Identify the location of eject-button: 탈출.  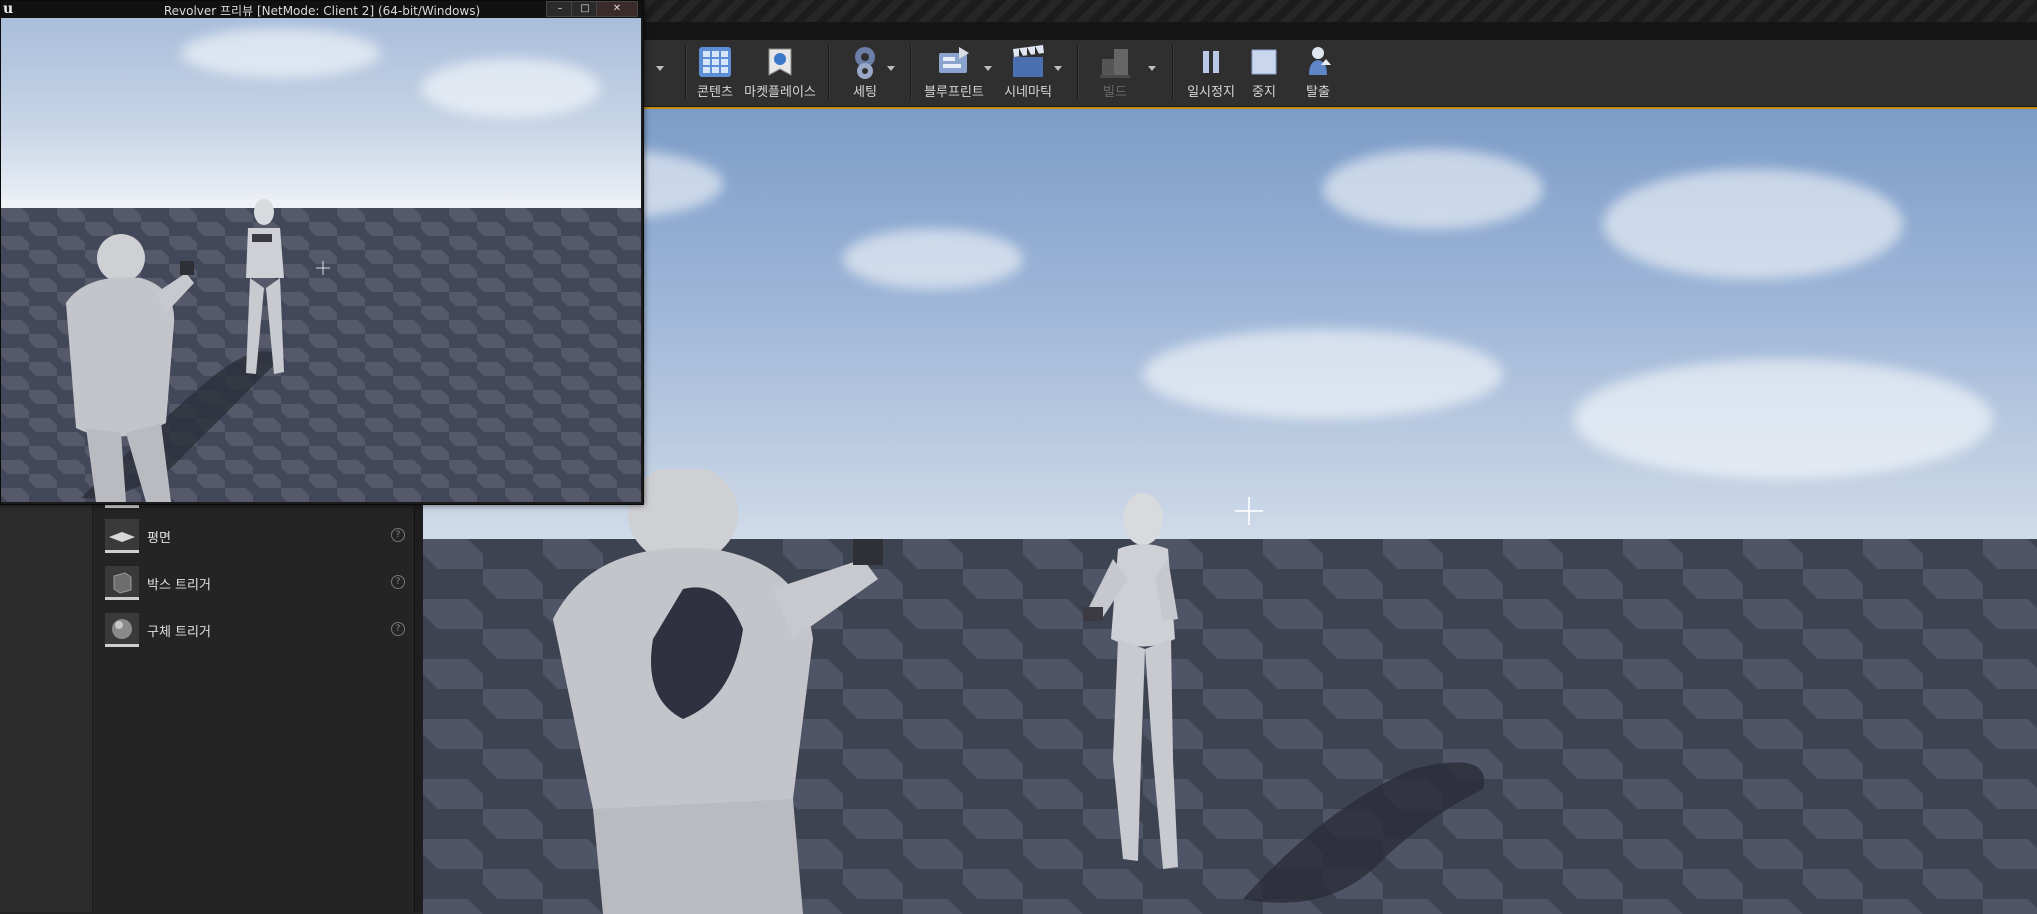
(1318, 73).